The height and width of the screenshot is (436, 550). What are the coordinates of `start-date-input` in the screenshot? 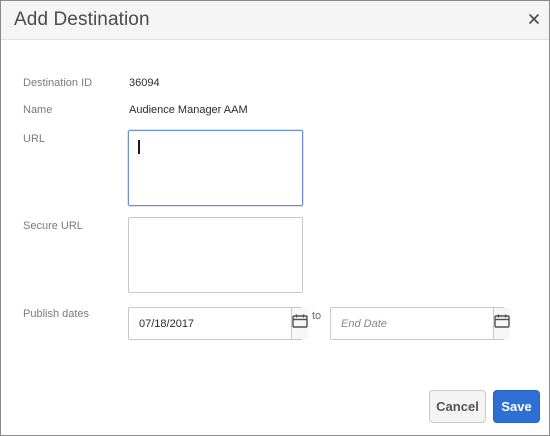 It's located at (210, 323).